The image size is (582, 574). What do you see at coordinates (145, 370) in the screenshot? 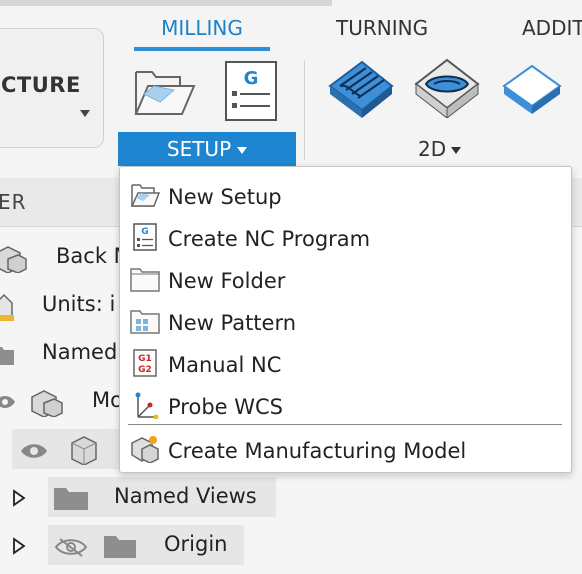
I see `svg-text: G2` at bounding box center [145, 370].